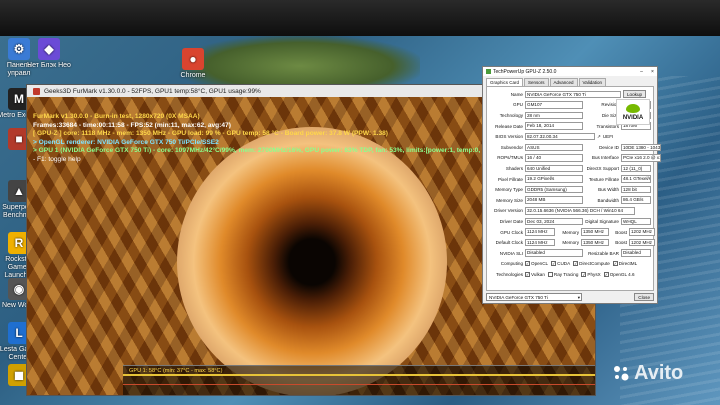  What do you see at coordinates (592, 82) in the screenshot?
I see `tab-validation: Validation` at bounding box center [592, 82].